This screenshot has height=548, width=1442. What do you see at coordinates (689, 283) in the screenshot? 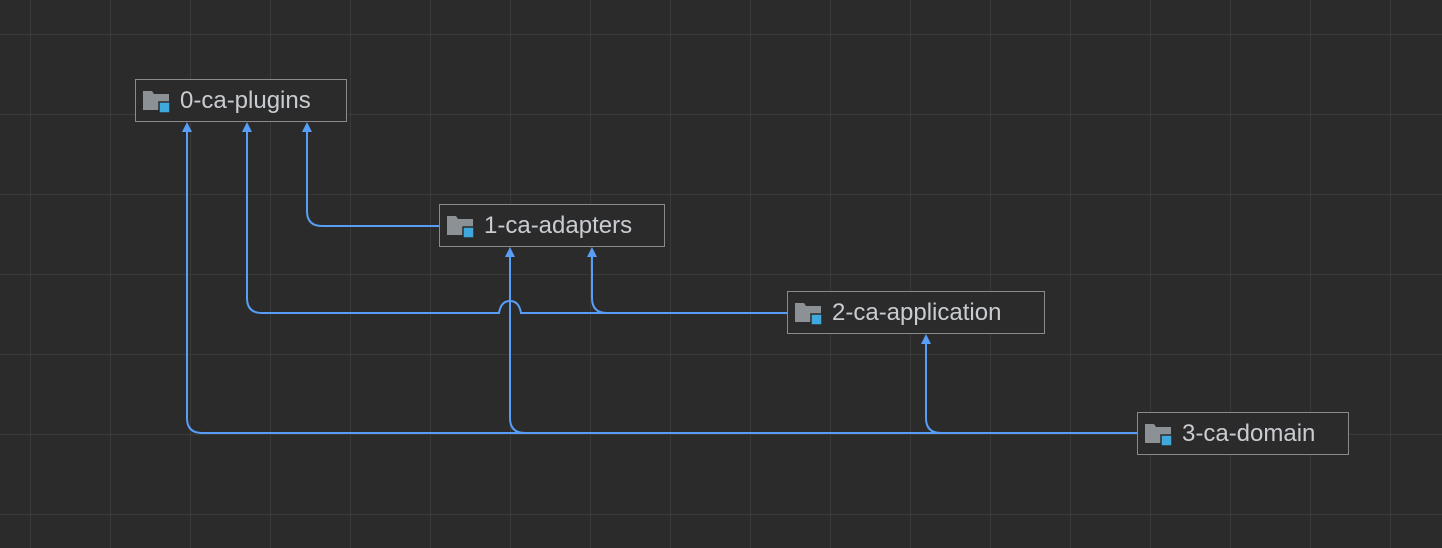
I see `edge-application-to-adapters` at bounding box center [689, 283].